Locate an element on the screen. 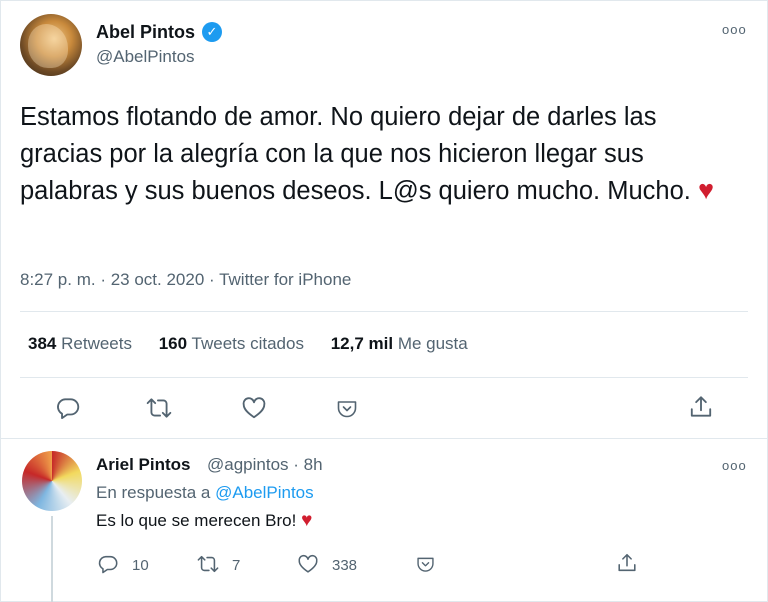 This screenshot has height=602, width=768. likes-stat: 12,7 mil Me gusta is located at coordinates (399, 343).